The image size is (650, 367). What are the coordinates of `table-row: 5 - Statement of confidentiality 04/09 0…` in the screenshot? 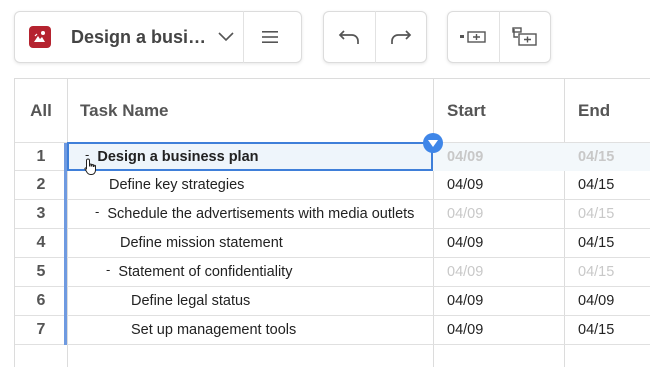 It's located at (332, 272).